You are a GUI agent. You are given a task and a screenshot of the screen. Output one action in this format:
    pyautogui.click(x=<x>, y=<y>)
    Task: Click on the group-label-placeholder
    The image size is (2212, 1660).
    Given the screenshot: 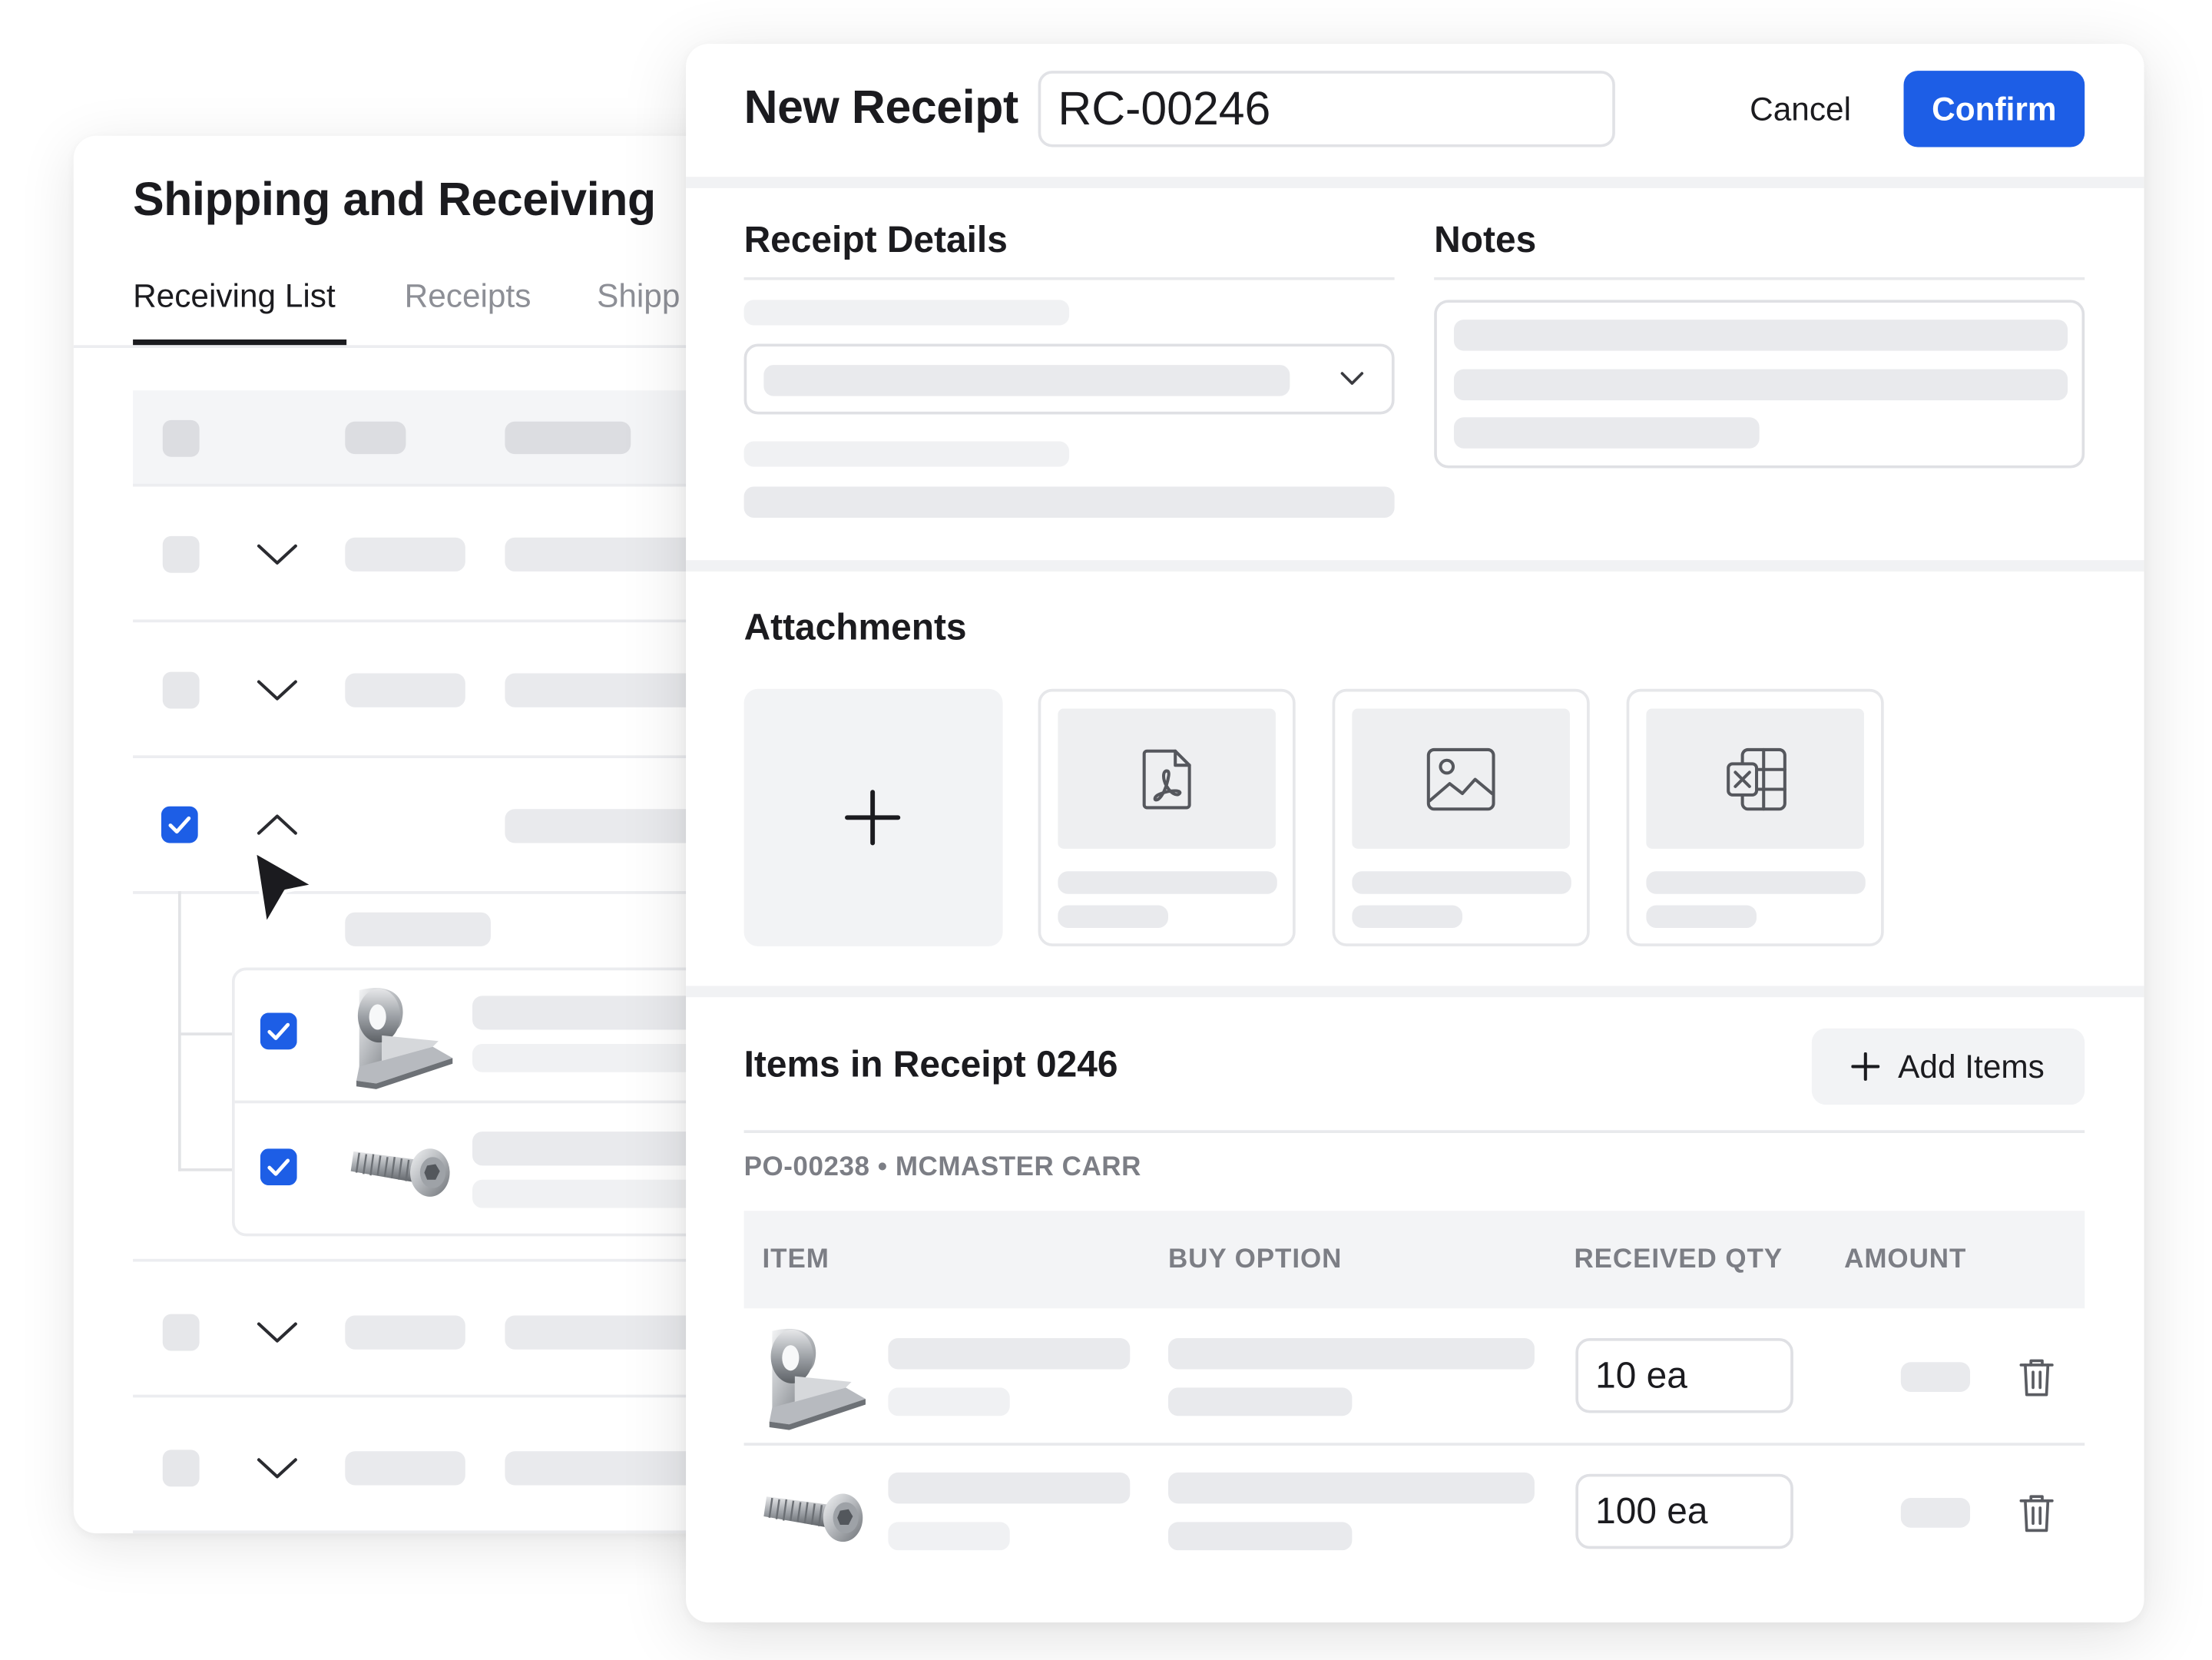 What is the action you would take?
    pyautogui.click(x=418, y=929)
    